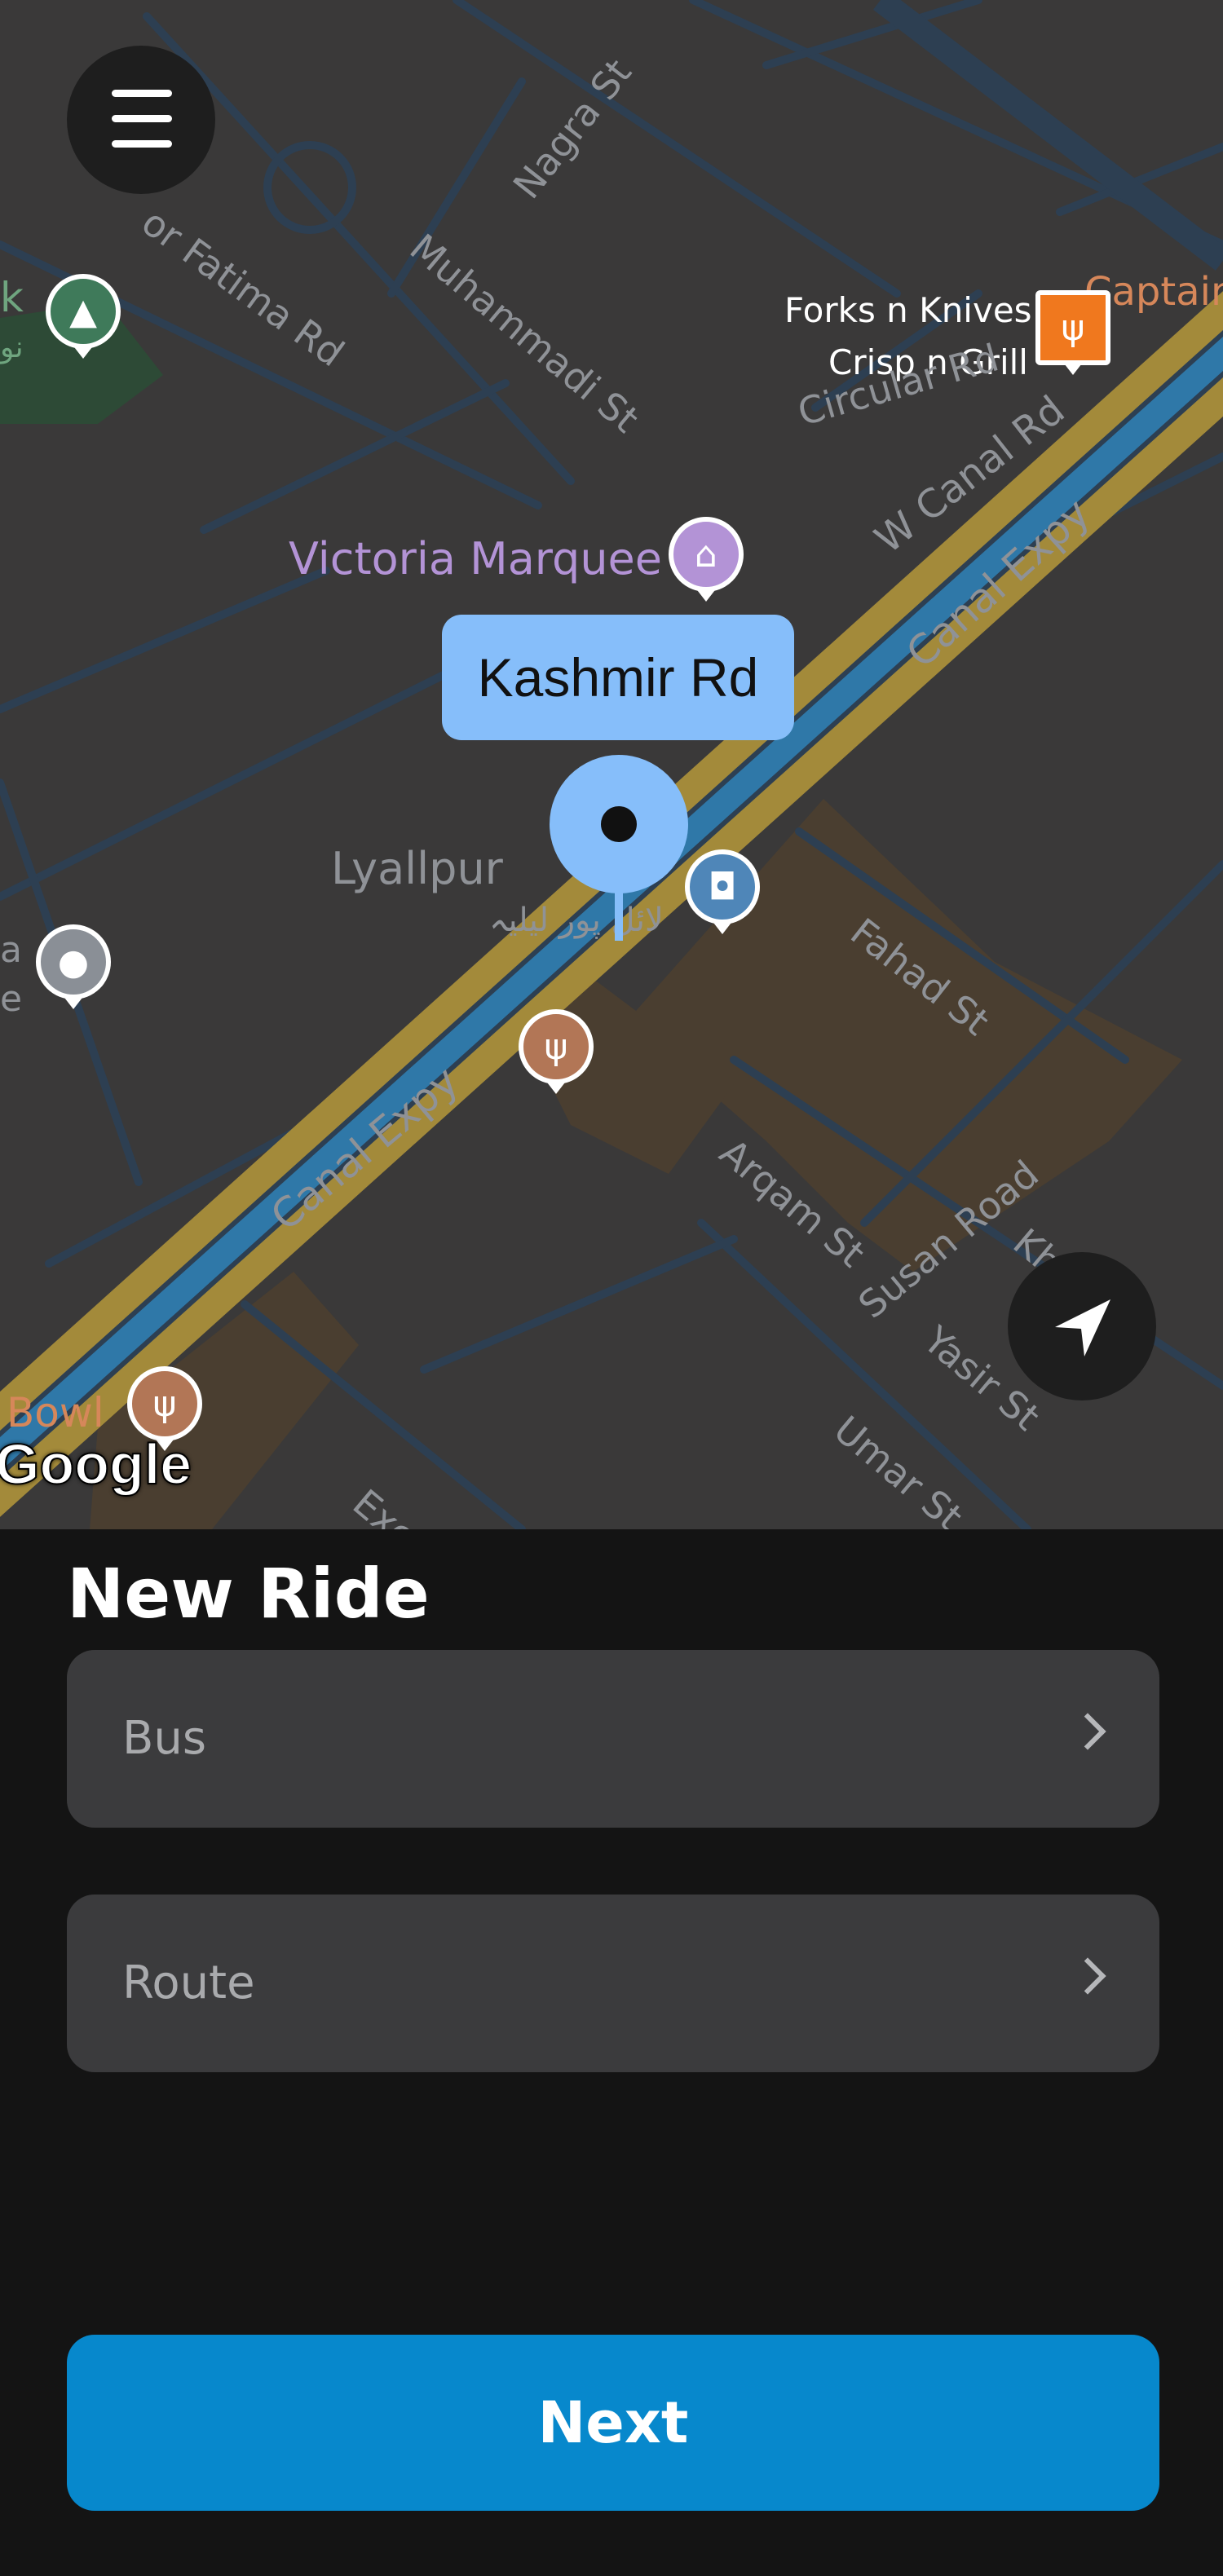 The width and height of the screenshot is (1223, 2576). Describe the element at coordinates (475, 558) in the screenshot. I see `map-label-victoria-marquee: Victoria Marquee` at that location.